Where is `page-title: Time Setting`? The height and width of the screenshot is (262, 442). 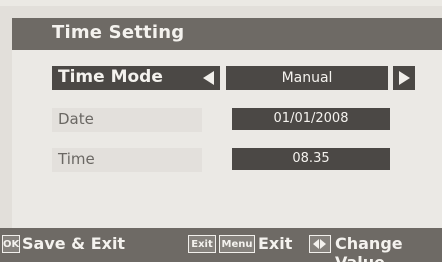
page-title: Time Setting is located at coordinates (118, 32).